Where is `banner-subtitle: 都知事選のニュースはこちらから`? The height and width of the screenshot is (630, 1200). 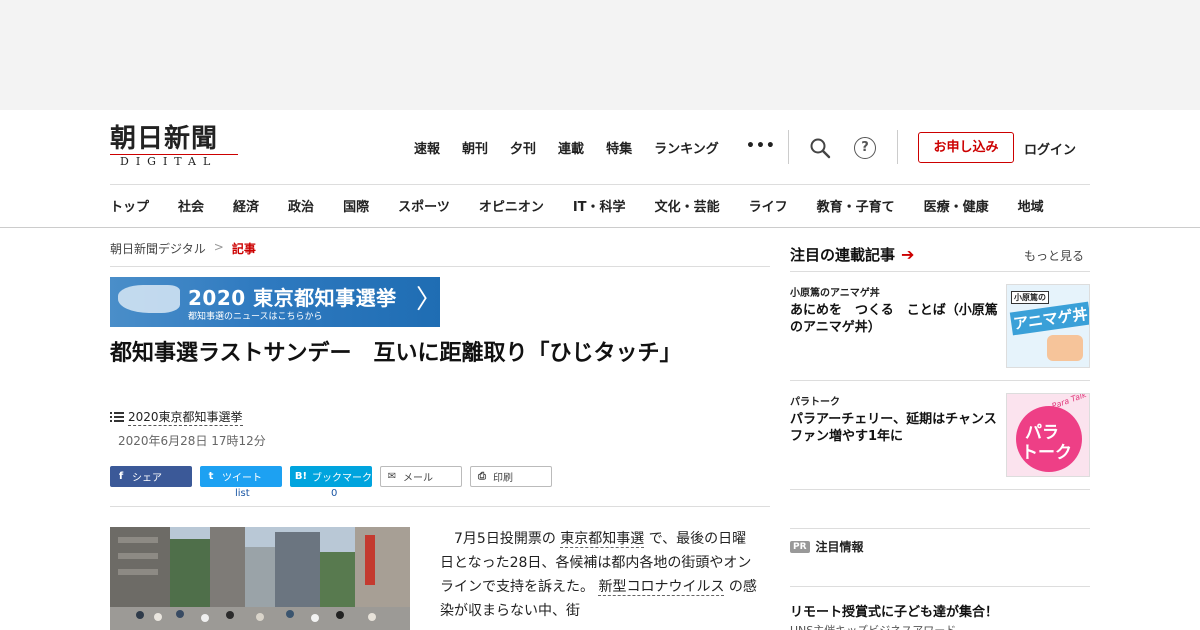 banner-subtitle: 都知事選のニュースはこちらから is located at coordinates (255, 317).